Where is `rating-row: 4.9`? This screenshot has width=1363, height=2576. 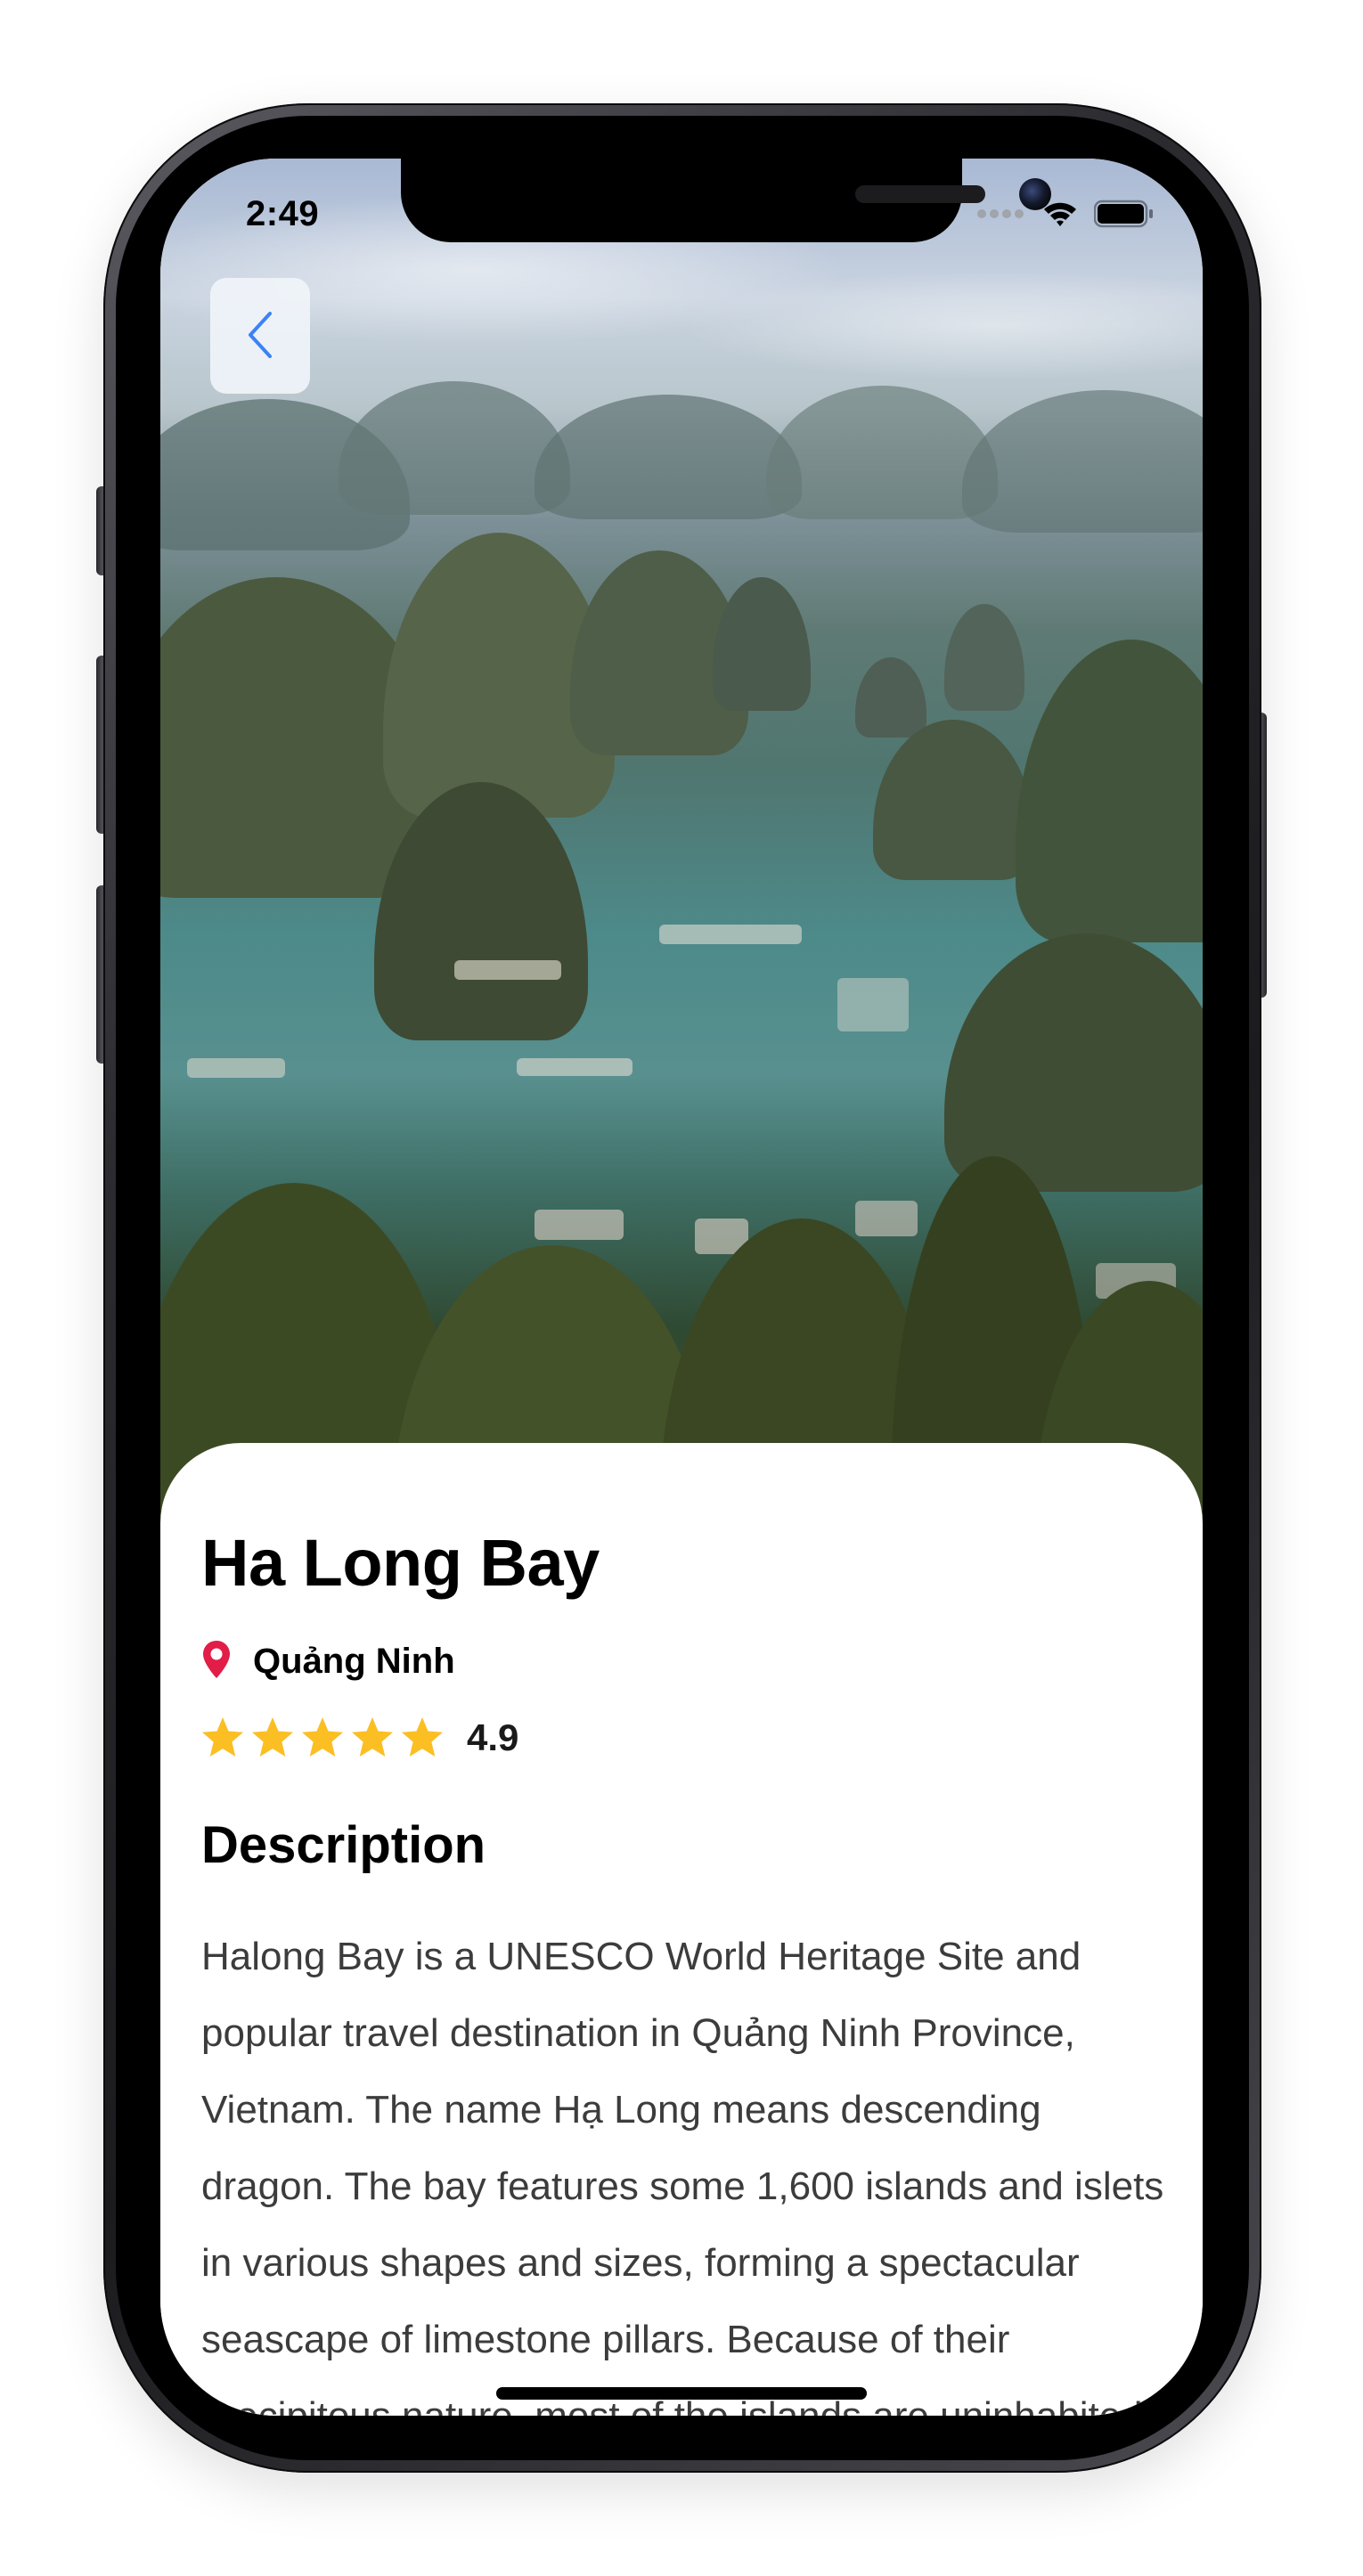
rating-row: 4.9 is located at coordinates (359, 1738).